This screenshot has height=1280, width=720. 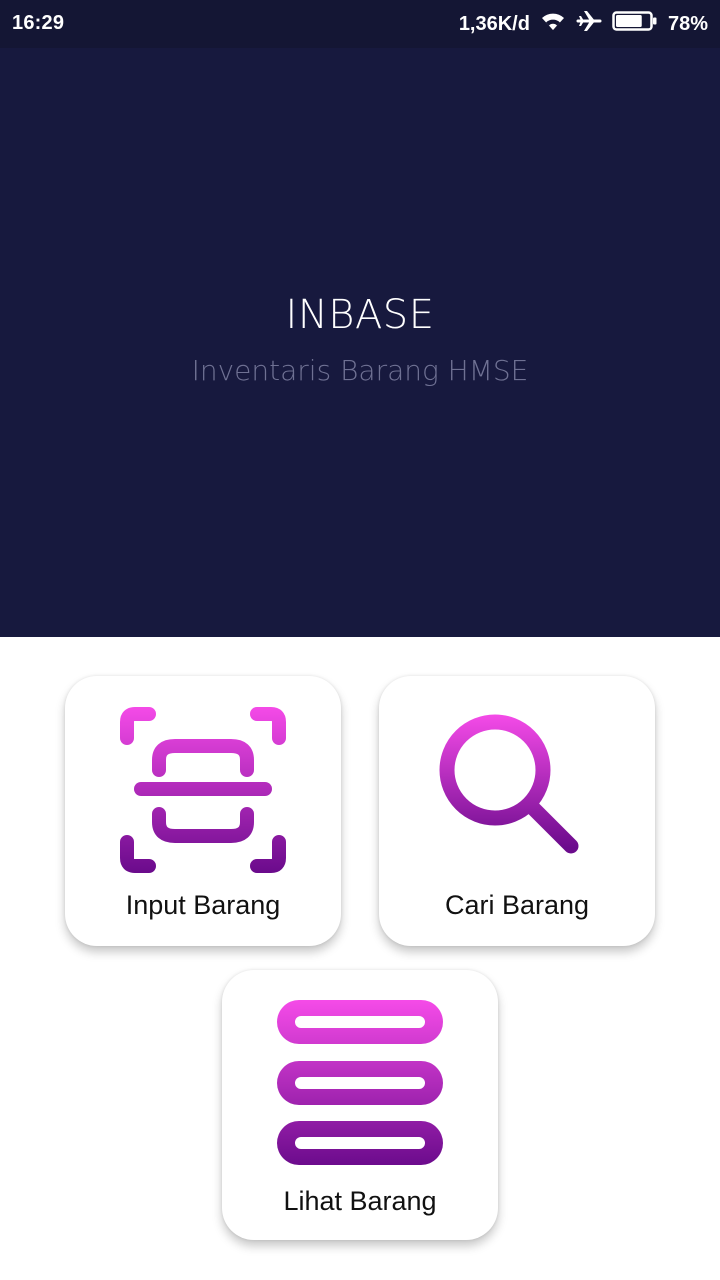 I want to click on lihat-barang-button: Lihat Barang, so click(x=360, y=1105).